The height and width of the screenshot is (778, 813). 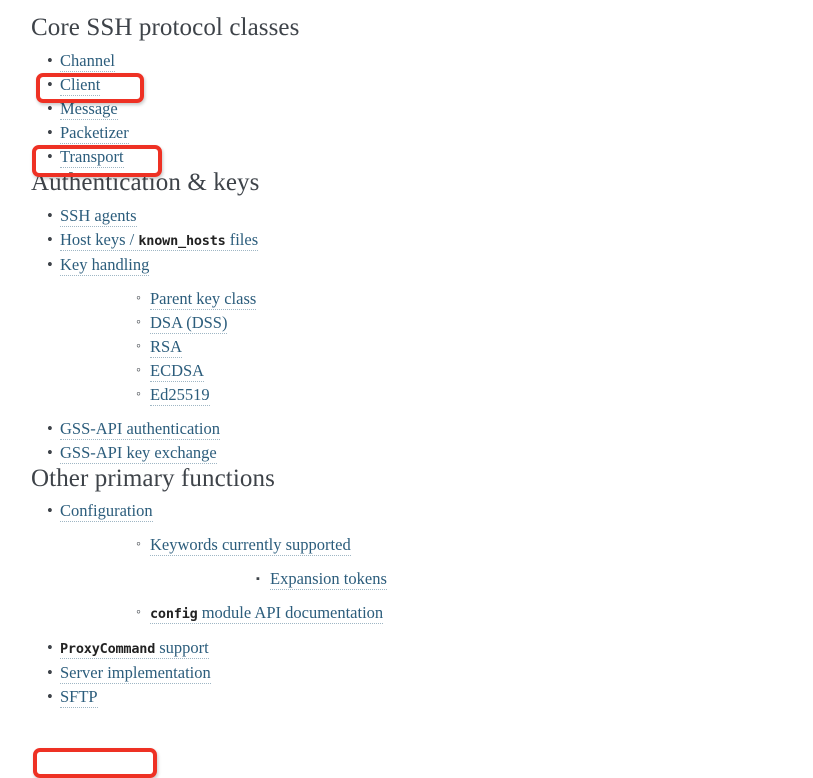 What do you see at coordinates (406, 240) in the screenshot?
I see `list-item: • Host keys / known_hosts files` at bounding box center [406, 240].